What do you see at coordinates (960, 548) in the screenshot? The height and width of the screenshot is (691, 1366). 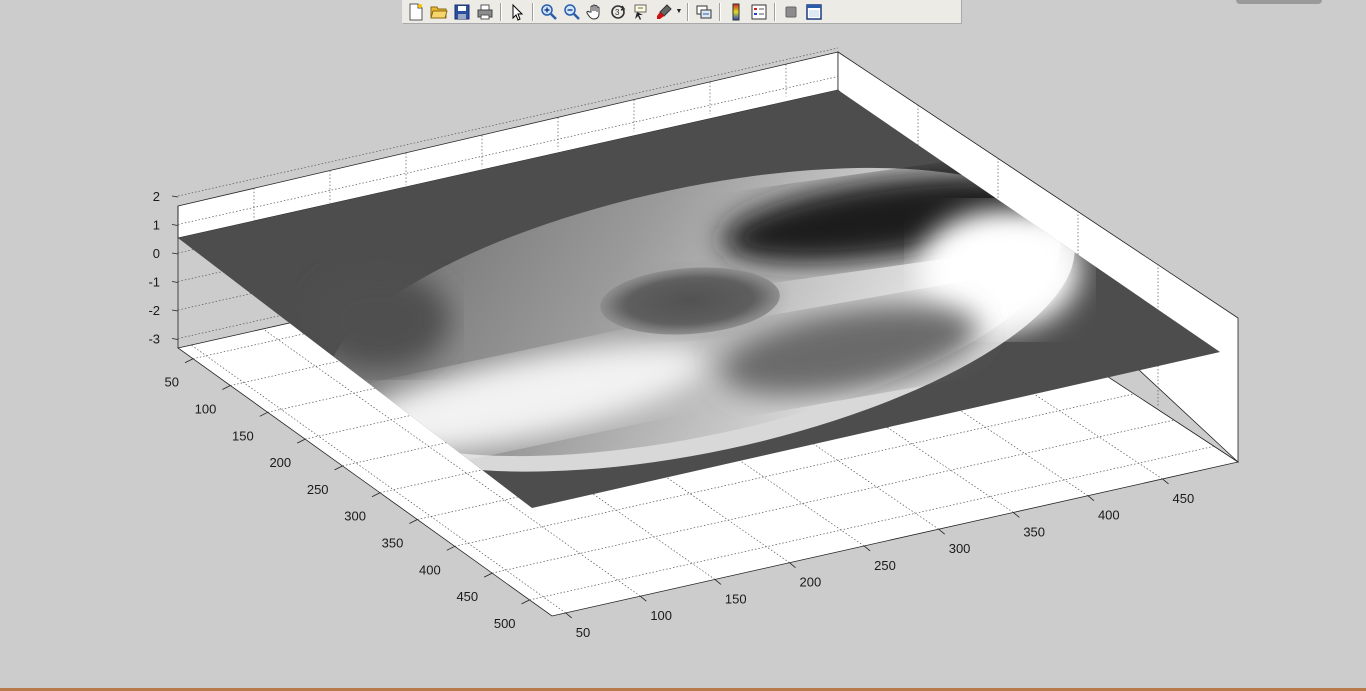 I see `x-tick-label: 300` at bounding box center [960, 548].